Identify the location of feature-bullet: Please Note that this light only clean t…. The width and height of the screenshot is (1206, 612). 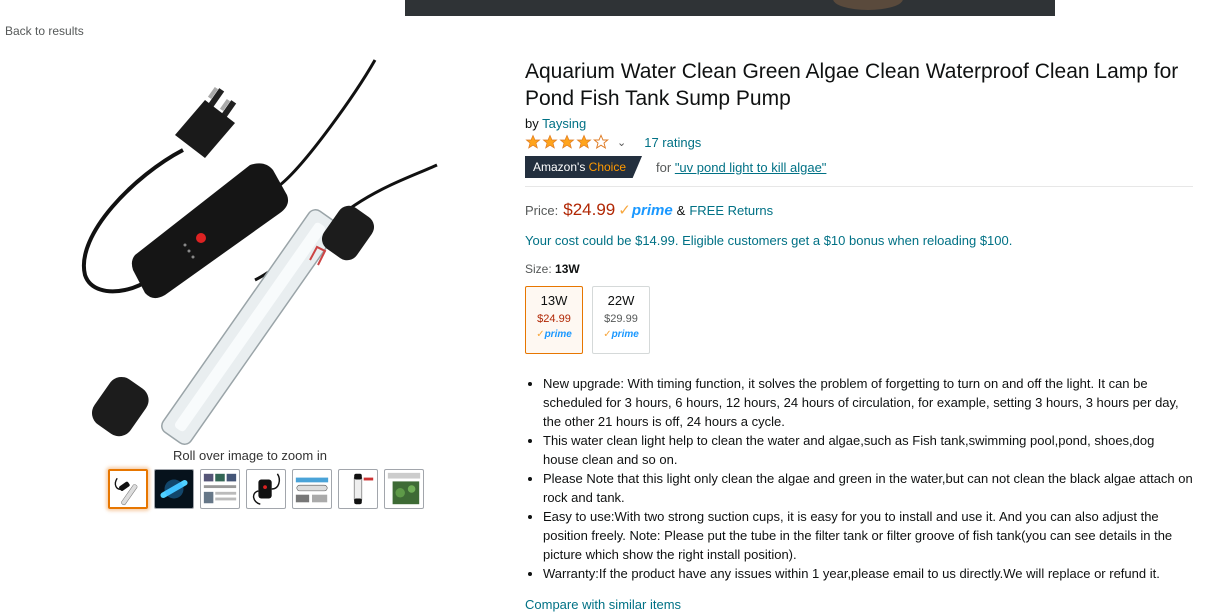
(868, 488).